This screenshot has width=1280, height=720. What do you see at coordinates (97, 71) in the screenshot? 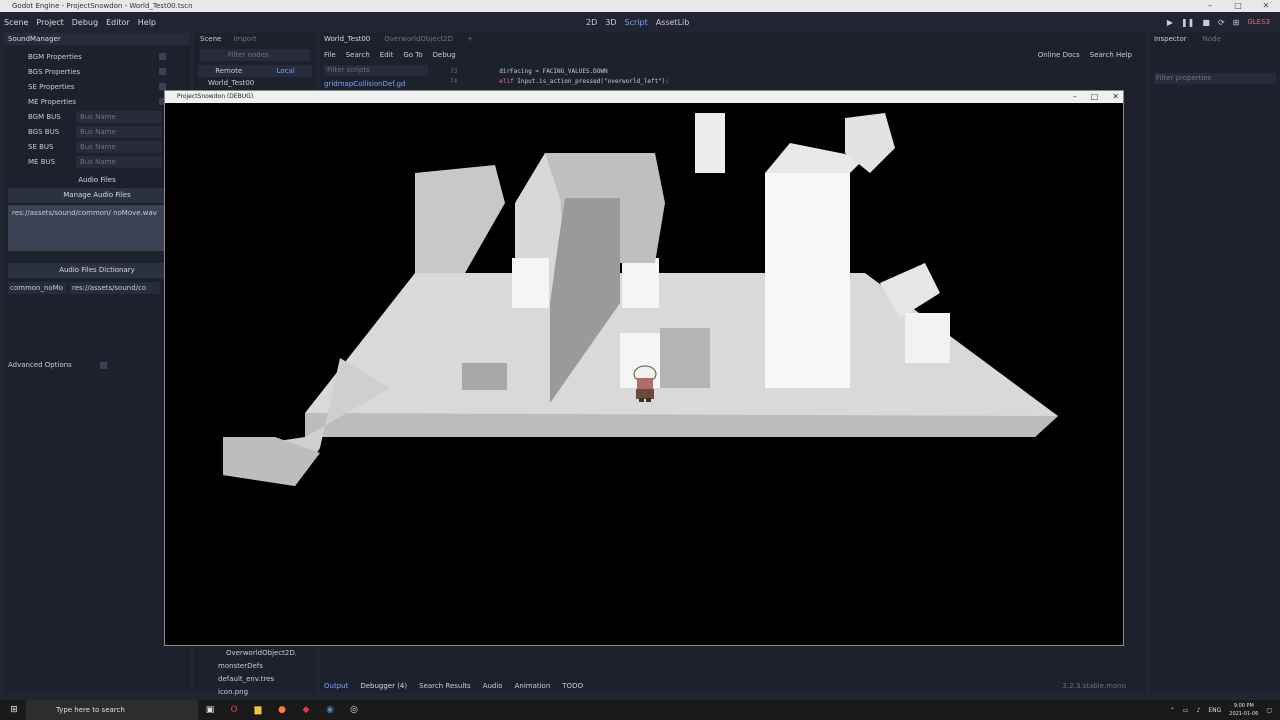
I see `bgs-properties: BGS Properties` at bounding box center [97, 71].